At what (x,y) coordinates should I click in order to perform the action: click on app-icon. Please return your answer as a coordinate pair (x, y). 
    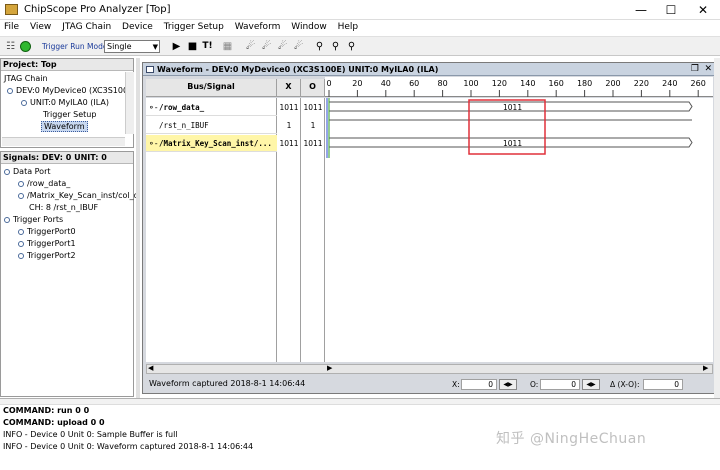
    Looking at the image, I should click on (11, 9).